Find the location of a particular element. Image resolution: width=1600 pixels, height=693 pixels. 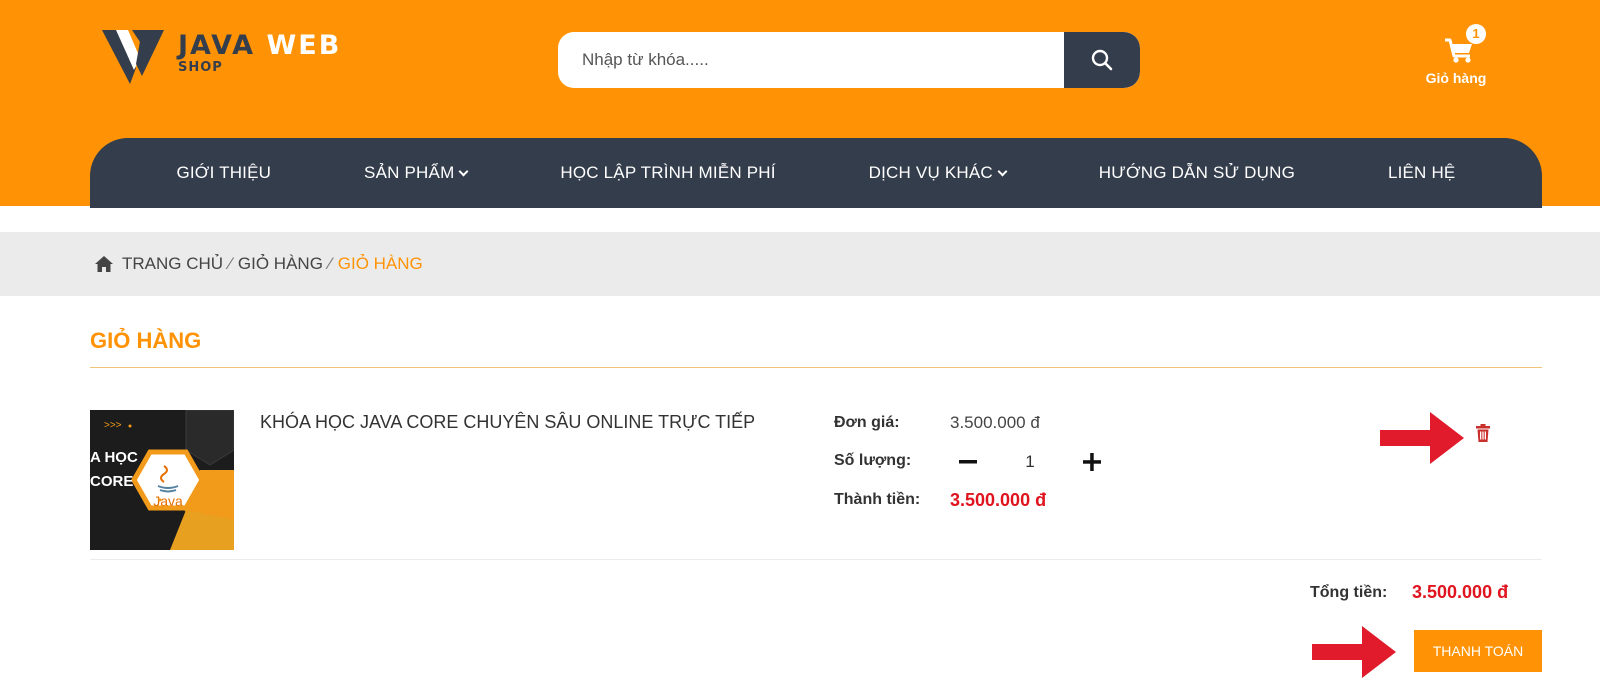

minus-icon is located at coordinates (968, 462).